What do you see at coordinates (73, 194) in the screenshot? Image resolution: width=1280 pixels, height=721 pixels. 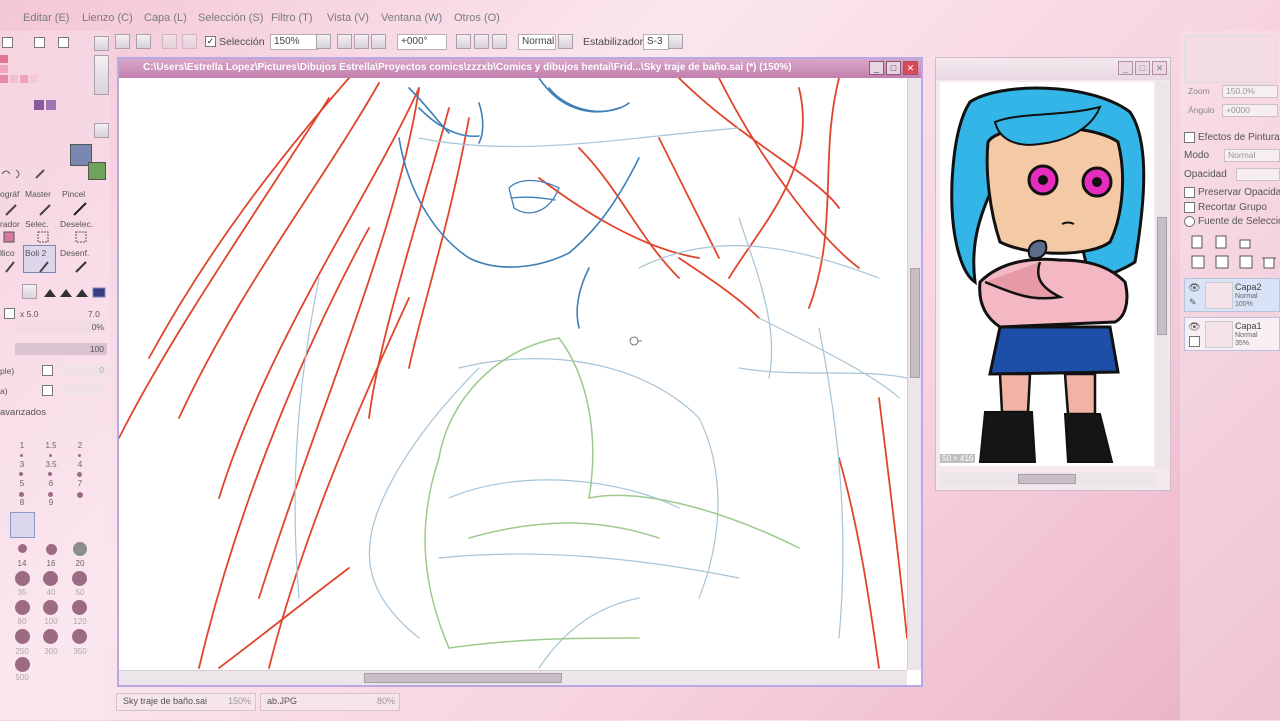 I see `tool-label-pincel: Pincel` at bounding box center [73, 194].